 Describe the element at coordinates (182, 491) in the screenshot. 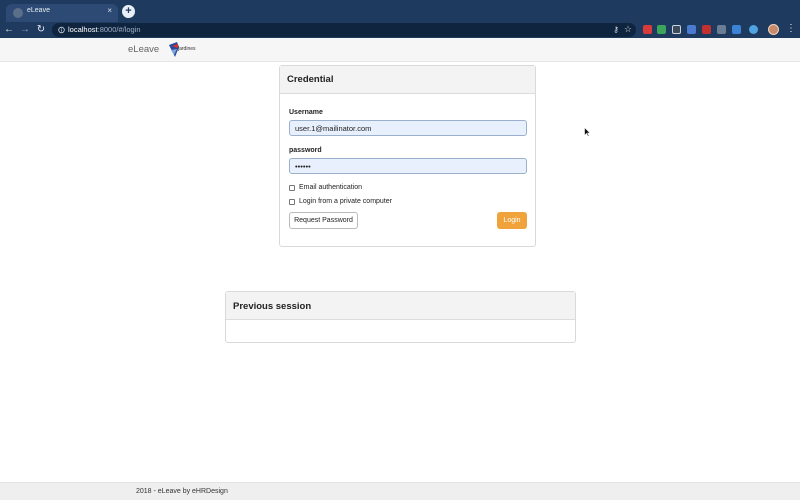

I see `footer-text: 2018 - eLeave by eHRDesign` at that location.